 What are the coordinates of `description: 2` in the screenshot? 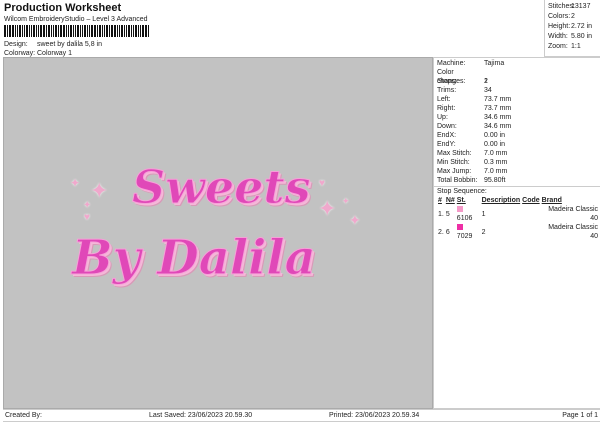 It's located at (483, 232).